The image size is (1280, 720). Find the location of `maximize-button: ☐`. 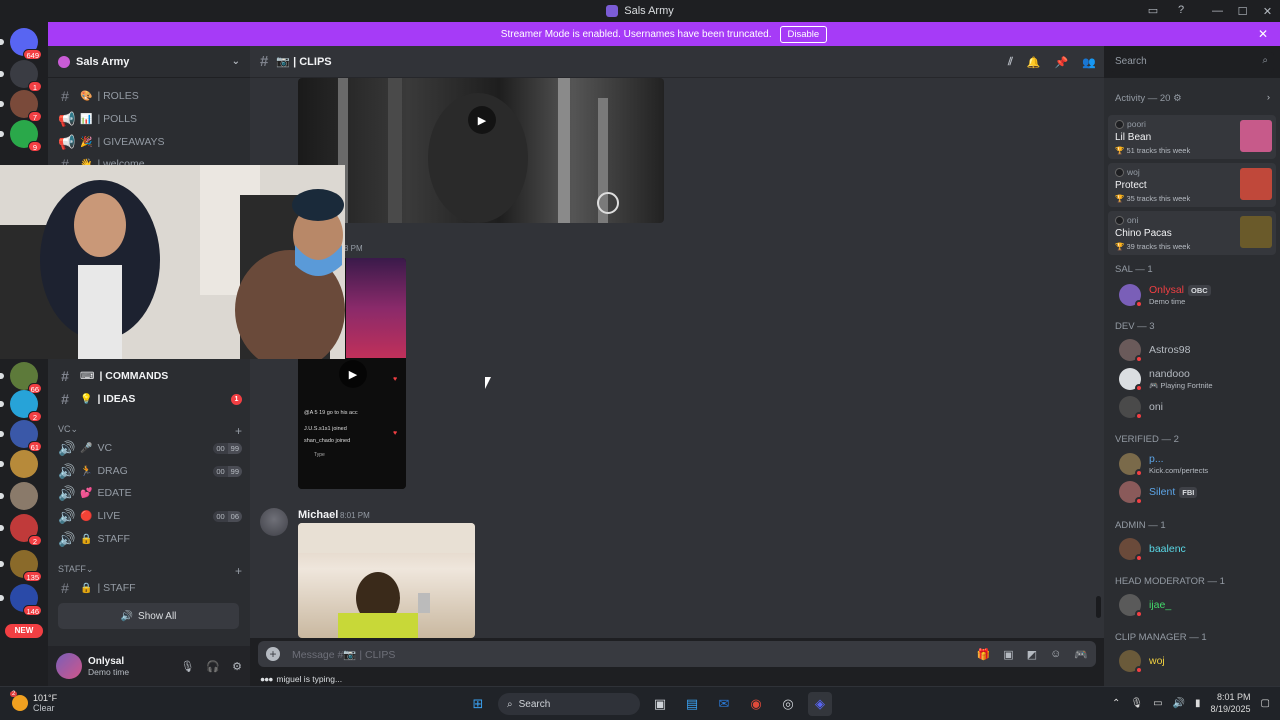

maximize-button: ☐ is located at coordinates (1242, 11).